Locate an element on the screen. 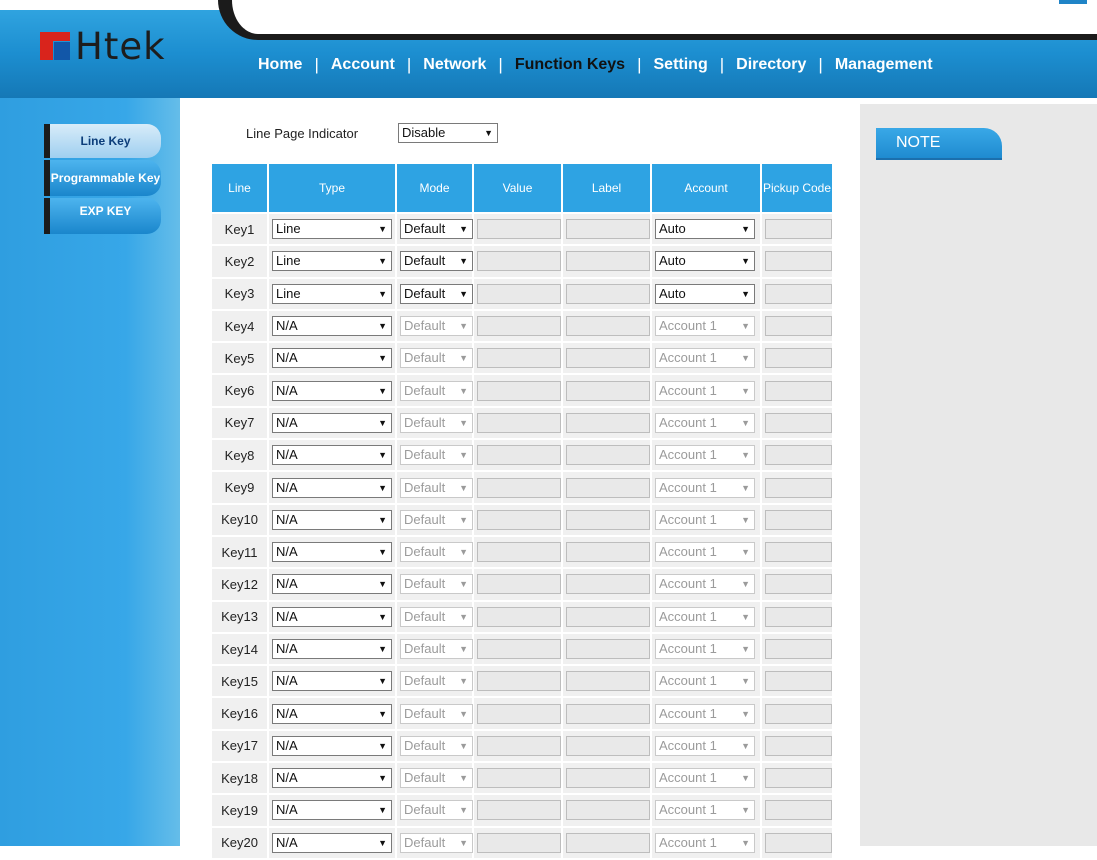  sidebar-item-programmable-key: Programmable Key is located at coordinates (102, 178).